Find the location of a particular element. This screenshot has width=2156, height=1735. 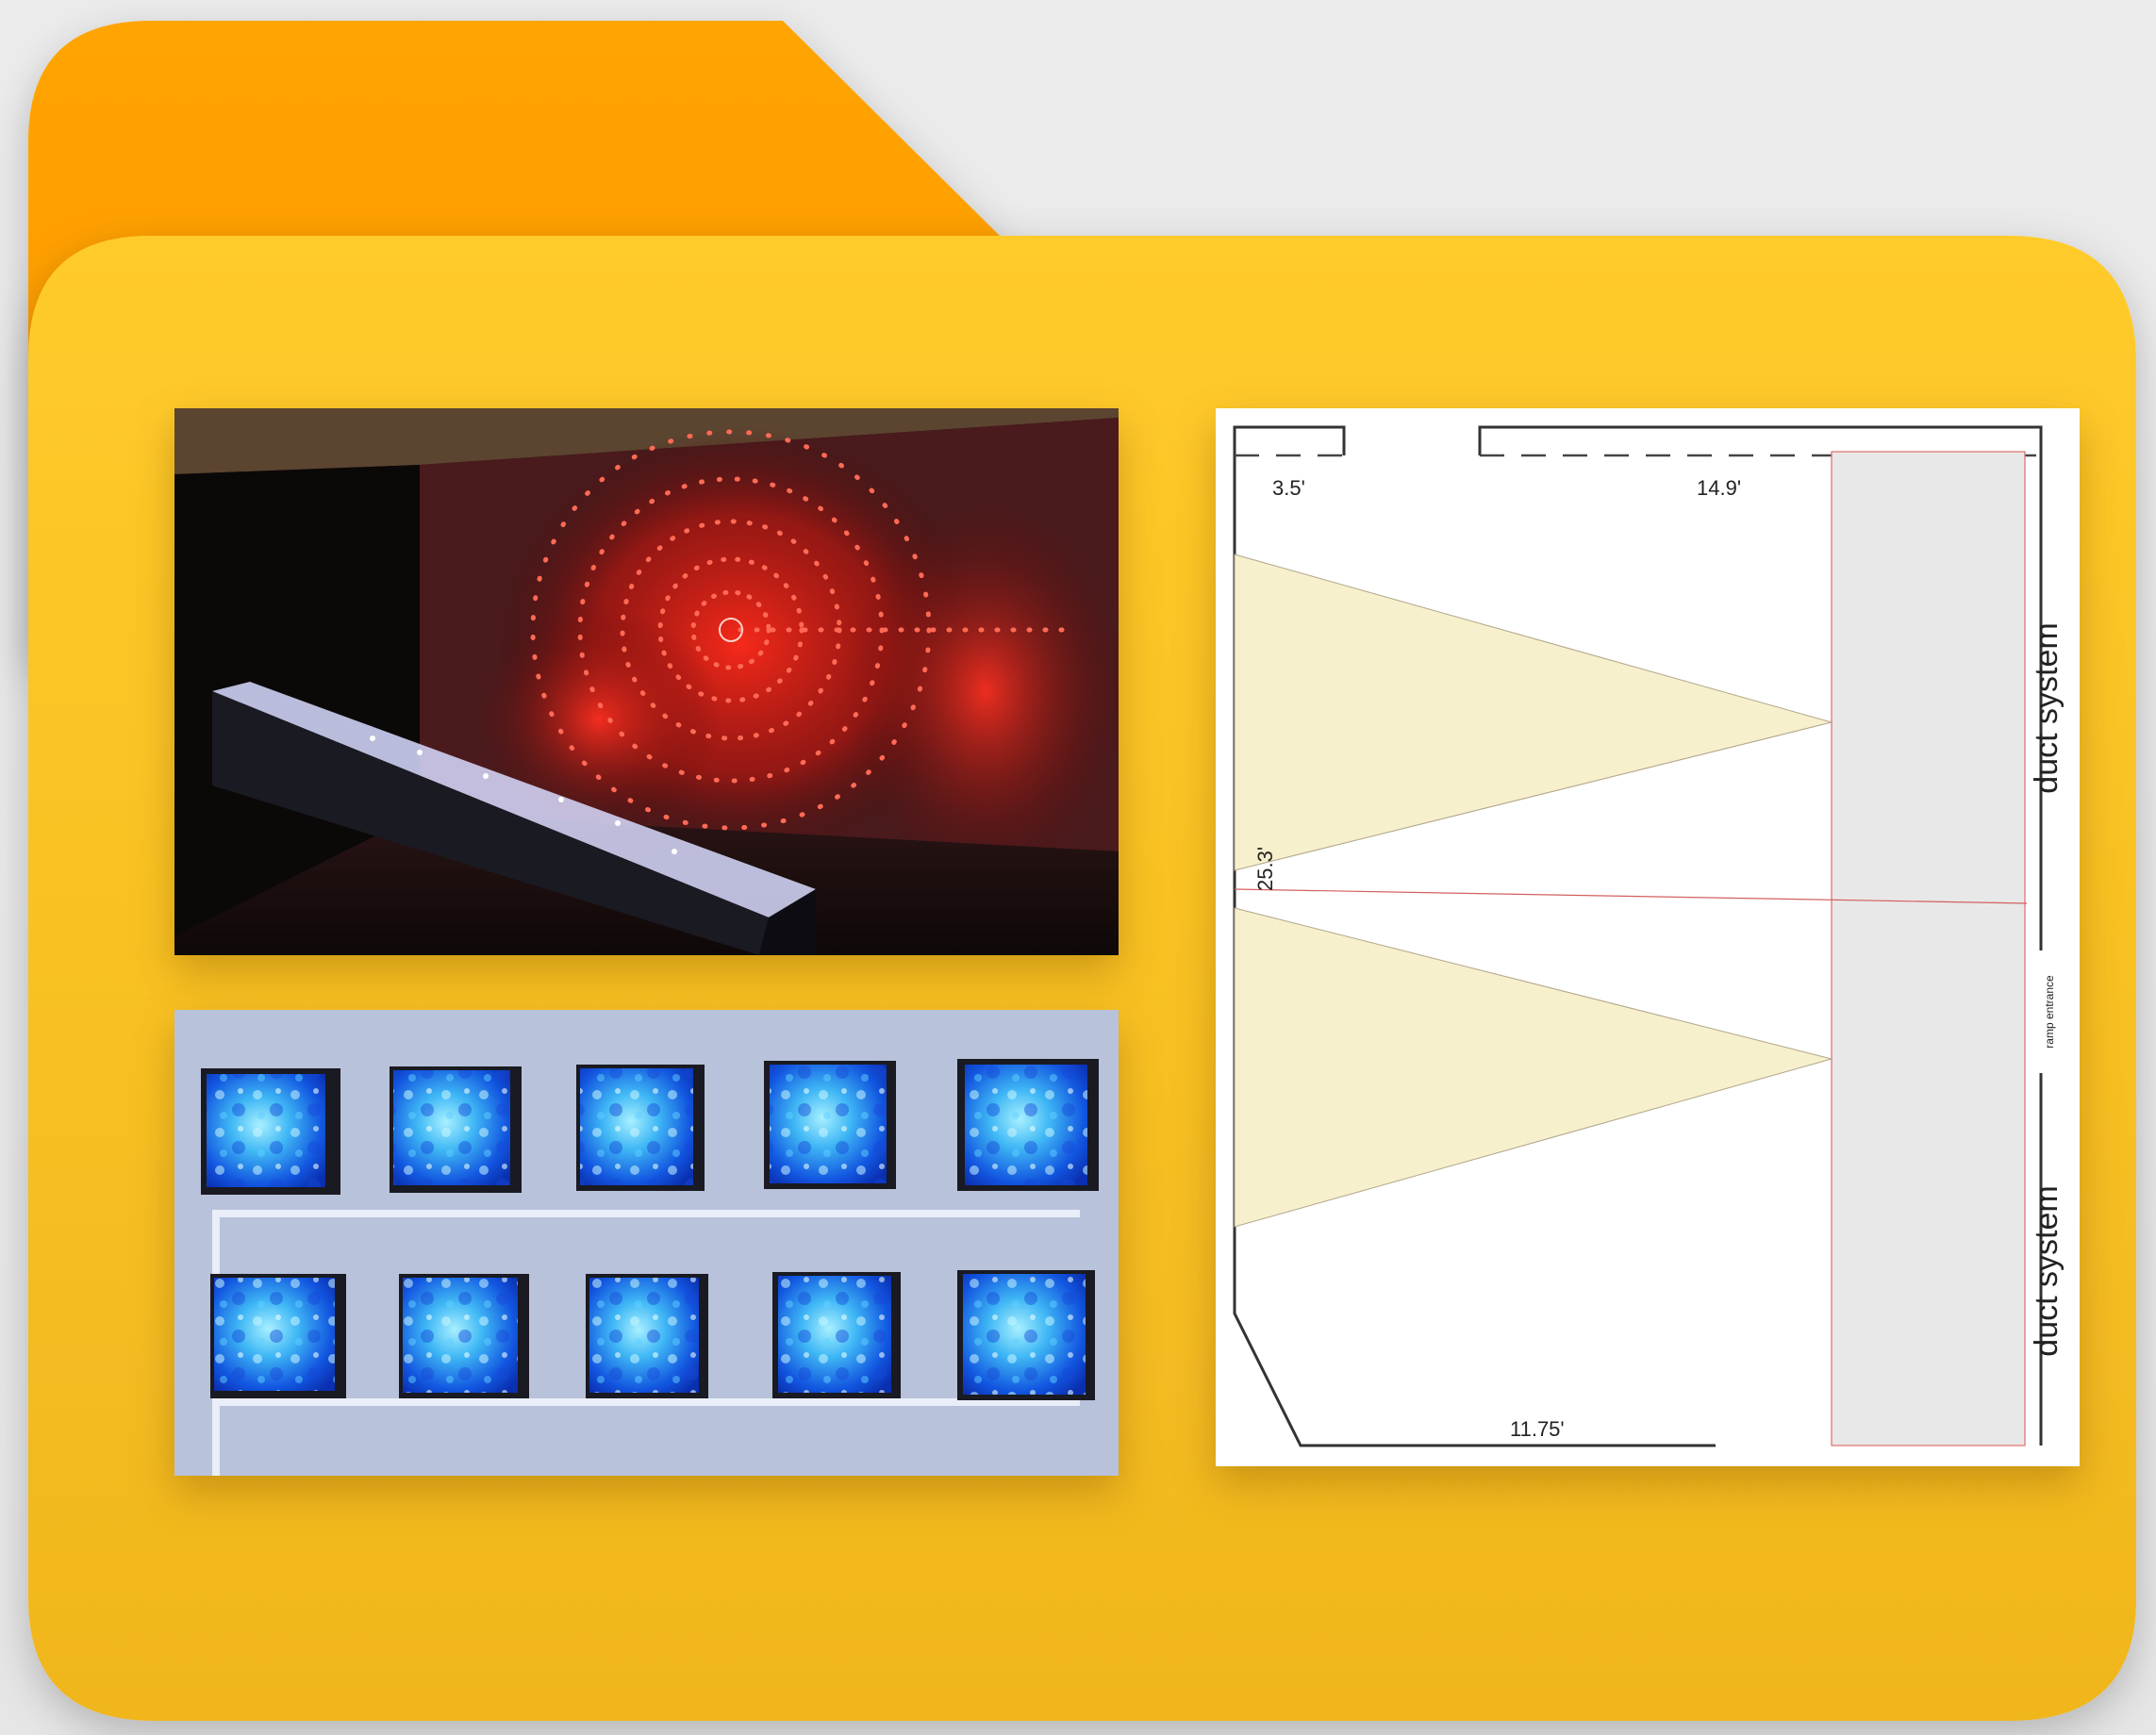

dim-top-right: 14.9' is located at coordinates (1719, 488).